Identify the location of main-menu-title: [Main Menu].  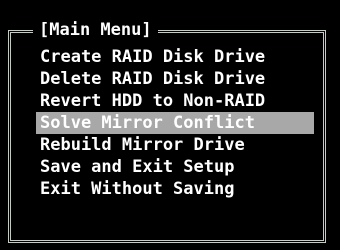
(95, 30).